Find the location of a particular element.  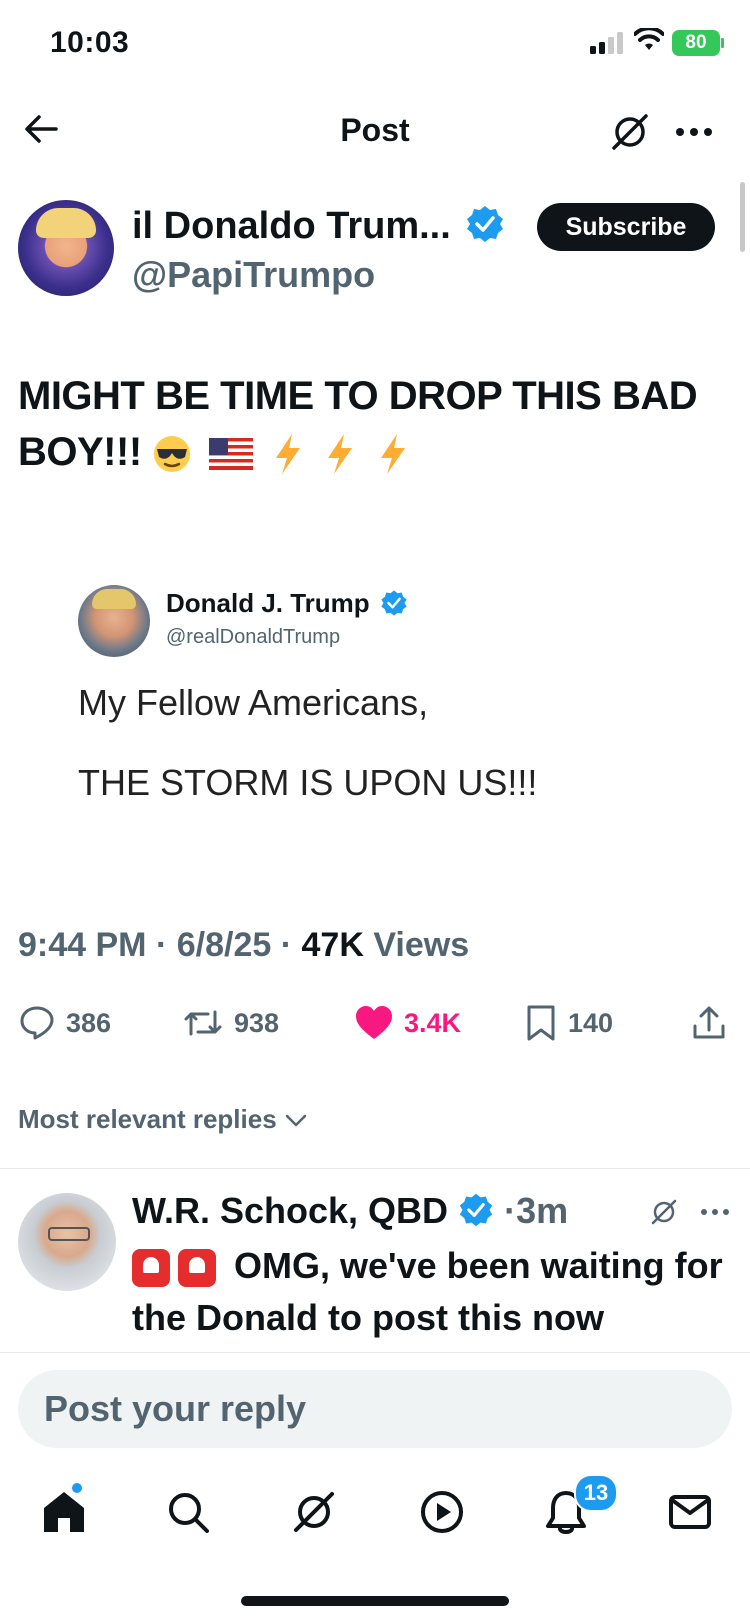

reply-time: 3m is located at coordinates (542, 1210).